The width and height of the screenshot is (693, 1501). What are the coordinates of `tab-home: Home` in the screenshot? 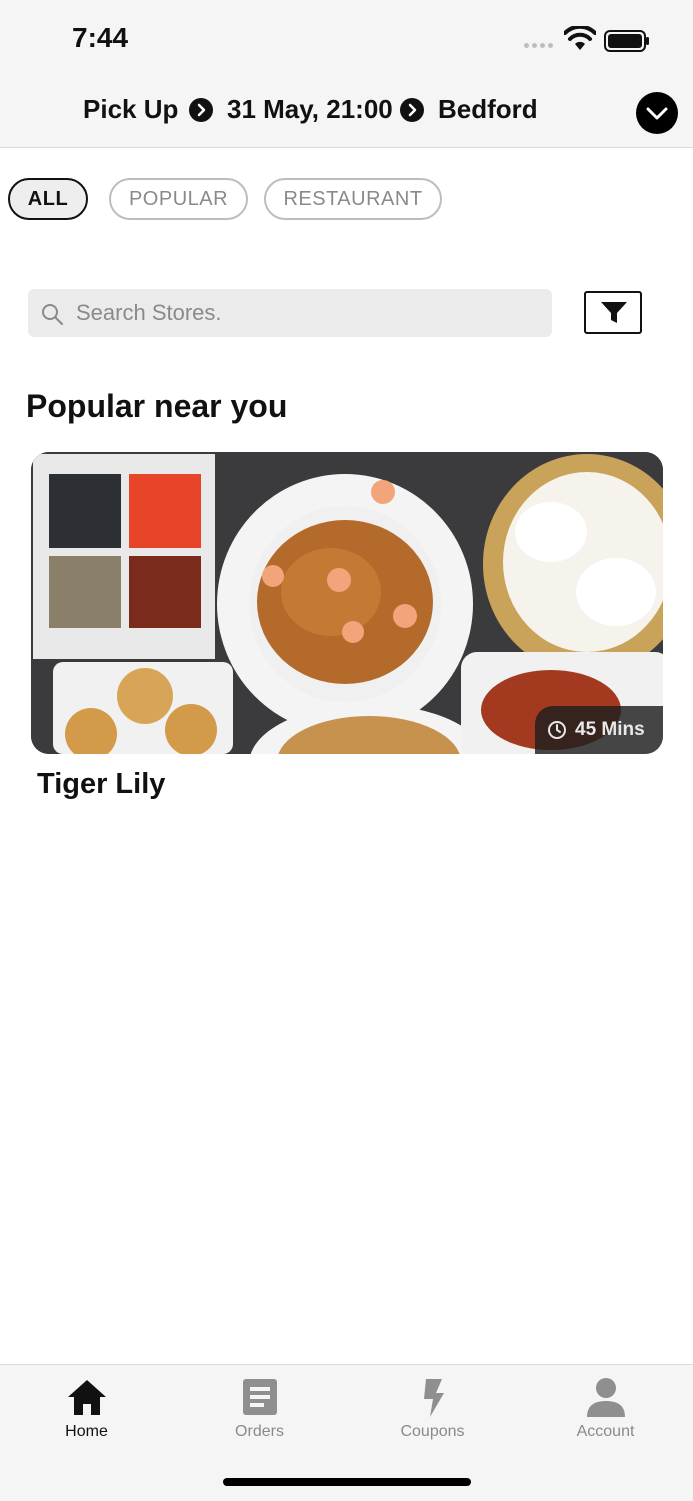 It's located at (86, 1410).